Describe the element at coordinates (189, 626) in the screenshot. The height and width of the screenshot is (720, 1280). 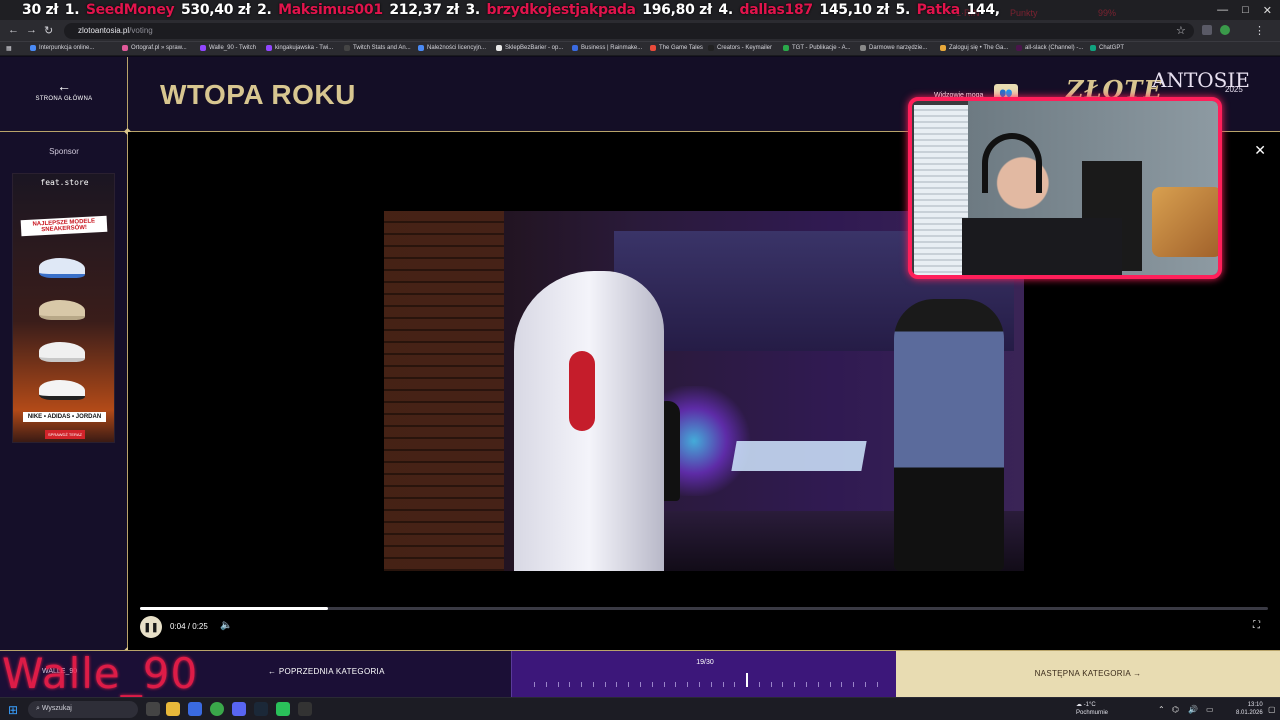
I see `video-time: 0:04 / 0:25` at that location.